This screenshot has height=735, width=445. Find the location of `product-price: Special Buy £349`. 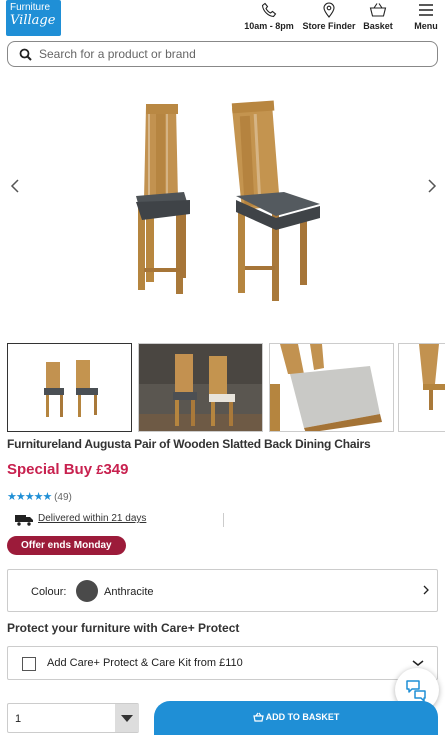

product-price: Special Buy £349 is located at coordinates (67, 469).